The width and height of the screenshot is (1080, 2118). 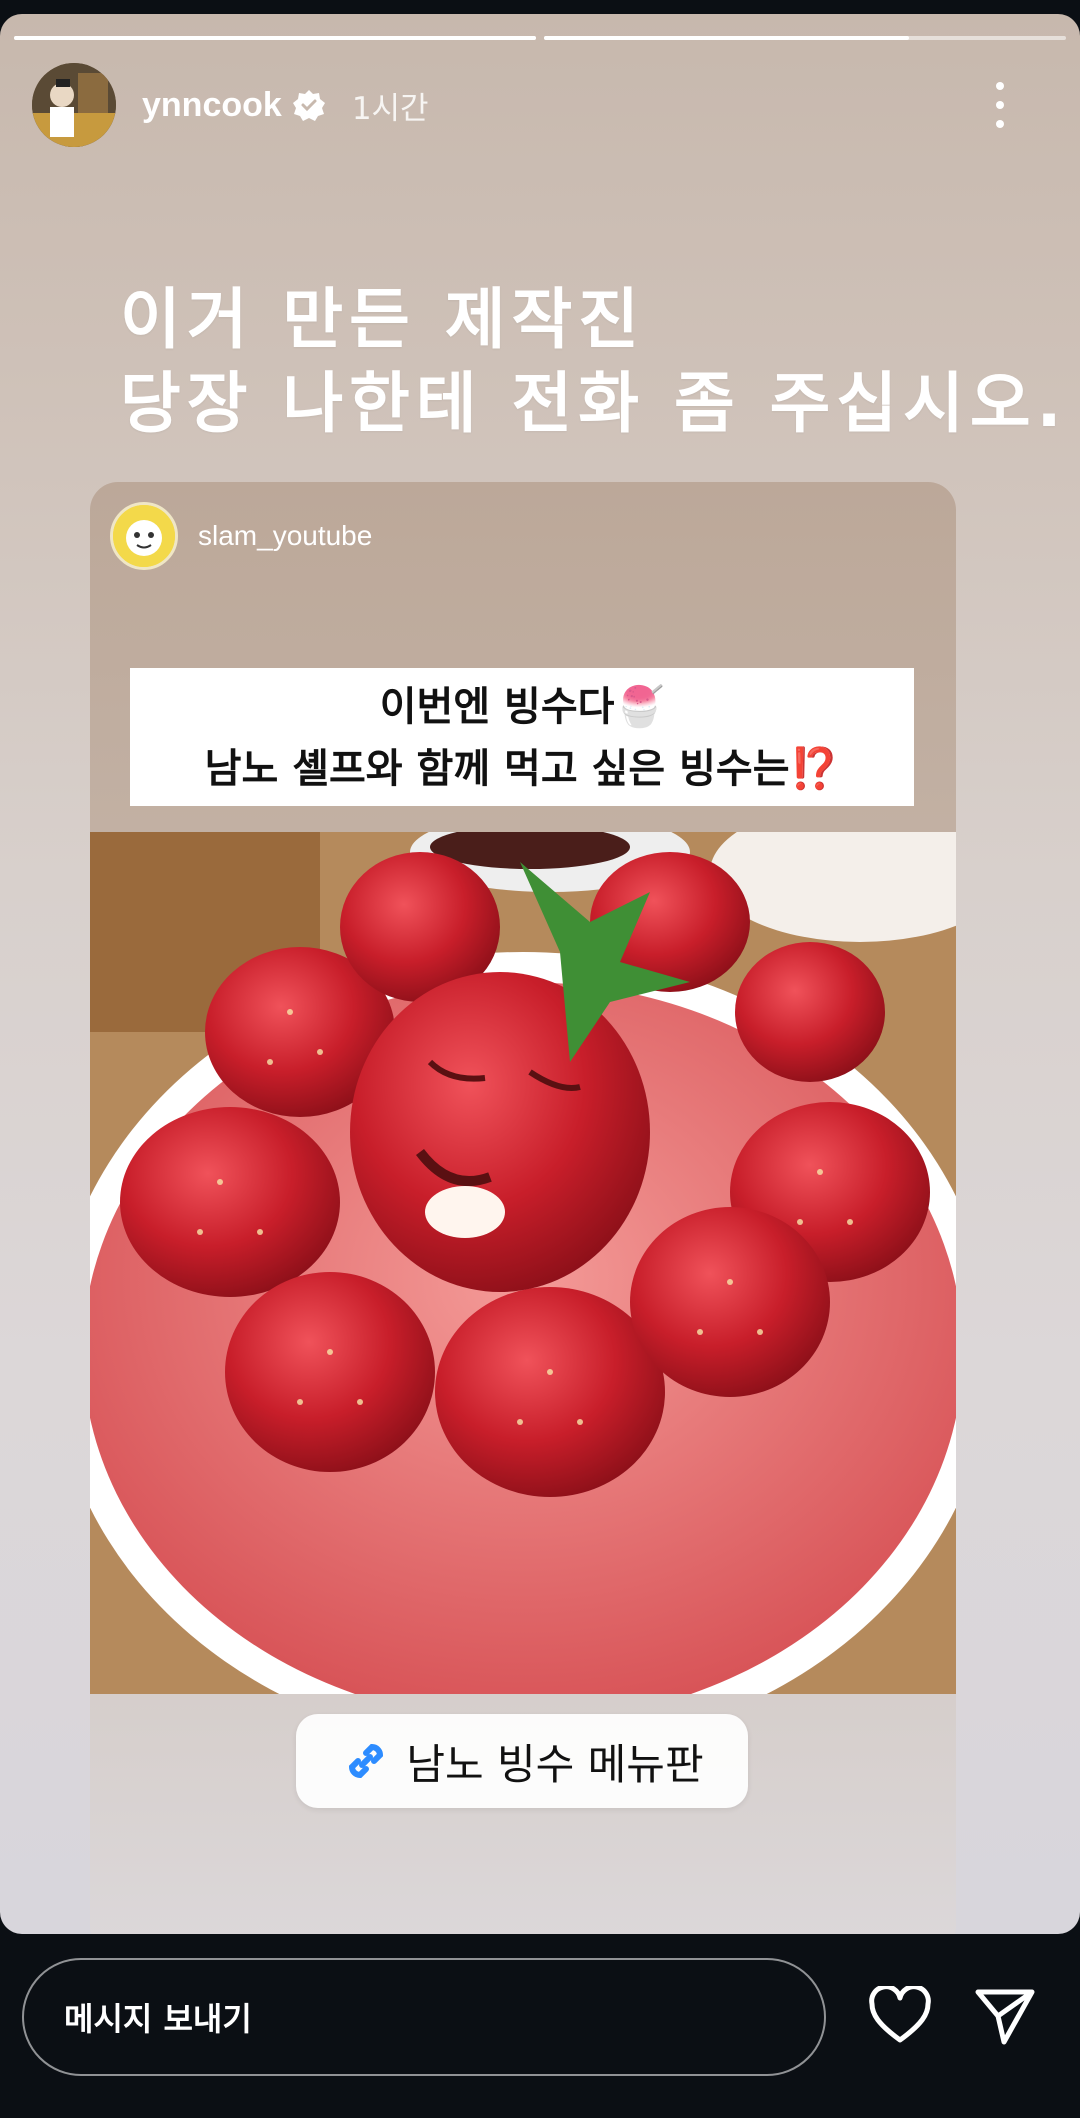 What do you see at coordinates (522, 737) in the screenshot?
I see `shared-post-text: 이번엔 빙수다🍧 남노 셸프와 함께 먹고 싶은 빙수는⁉️` at bounding box center [522, 737].